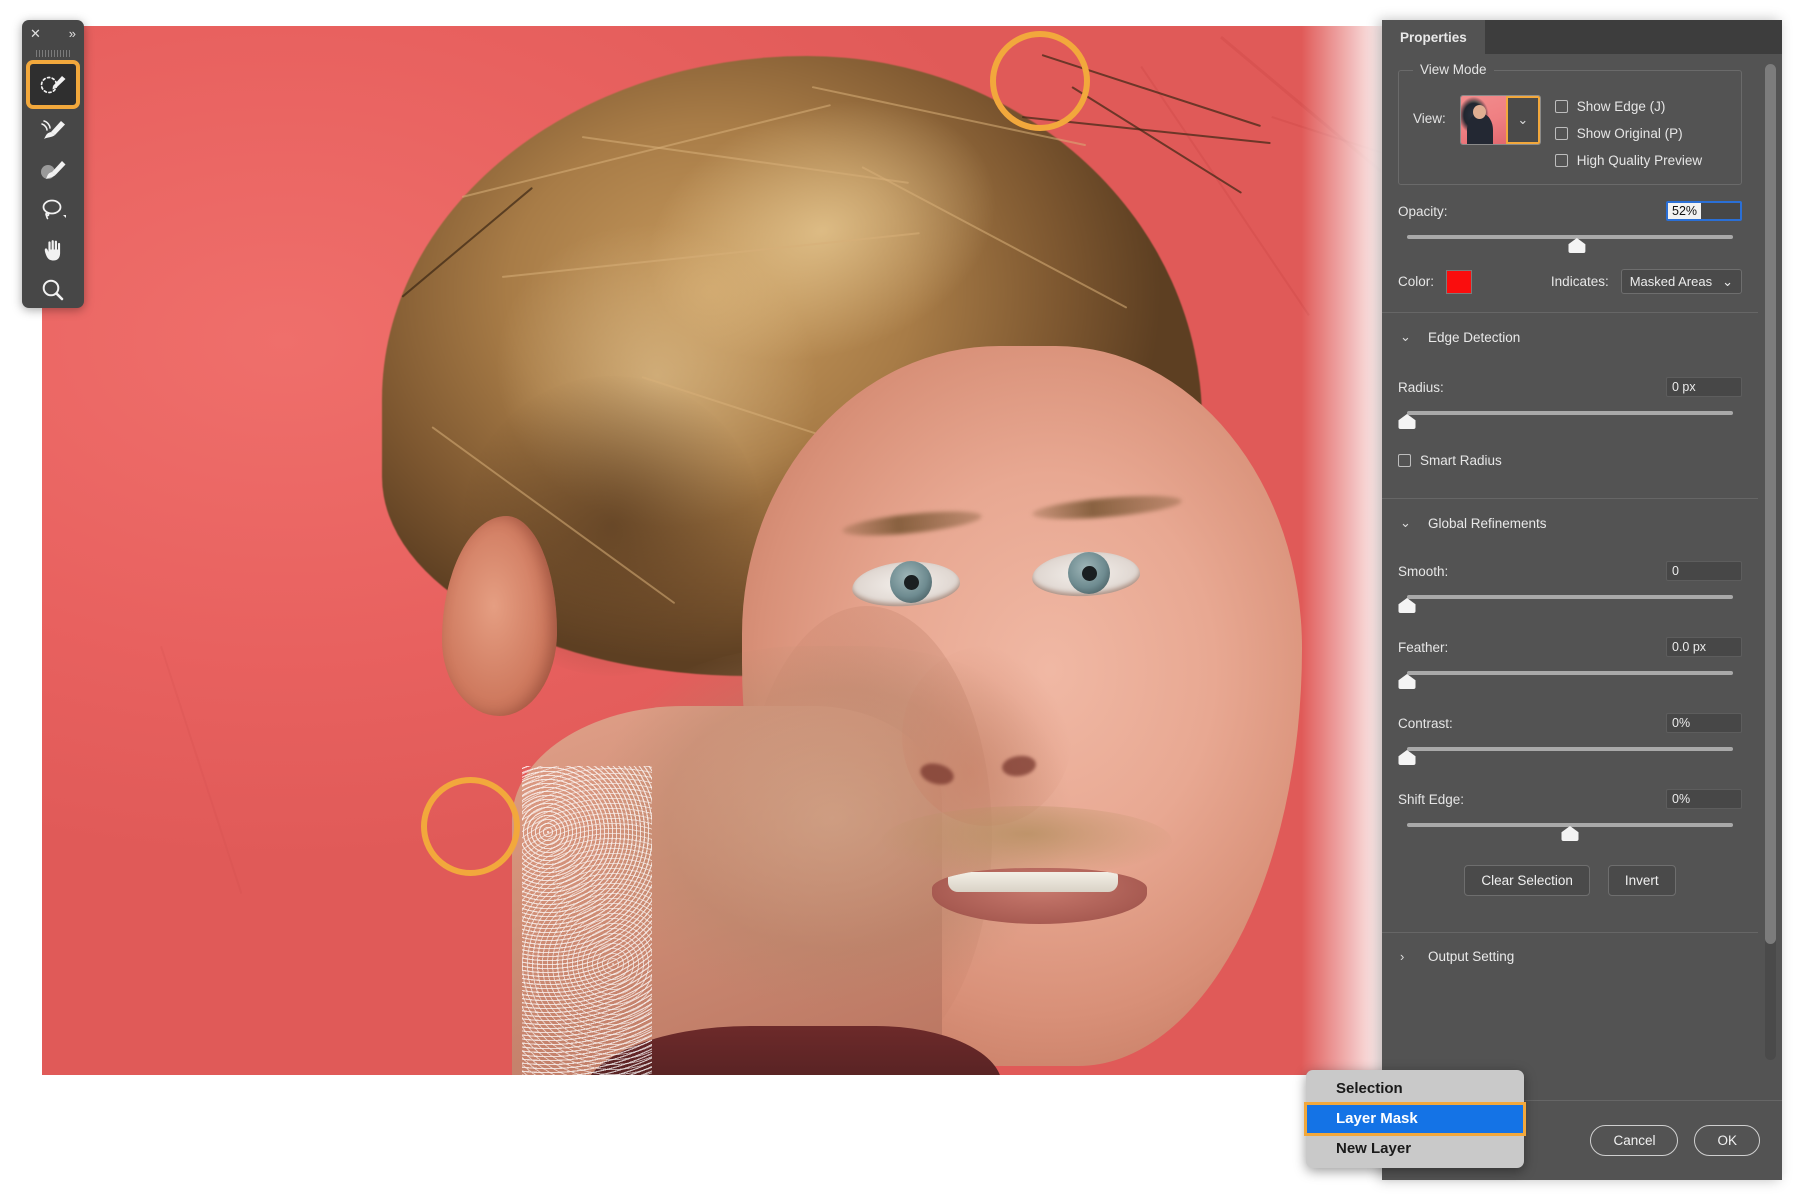 Image resolution: width=1800 pixels, height=1202 pixels. I want to click on dropdown-option-layer-mask: Layer Mask, so click(1415, 1119).